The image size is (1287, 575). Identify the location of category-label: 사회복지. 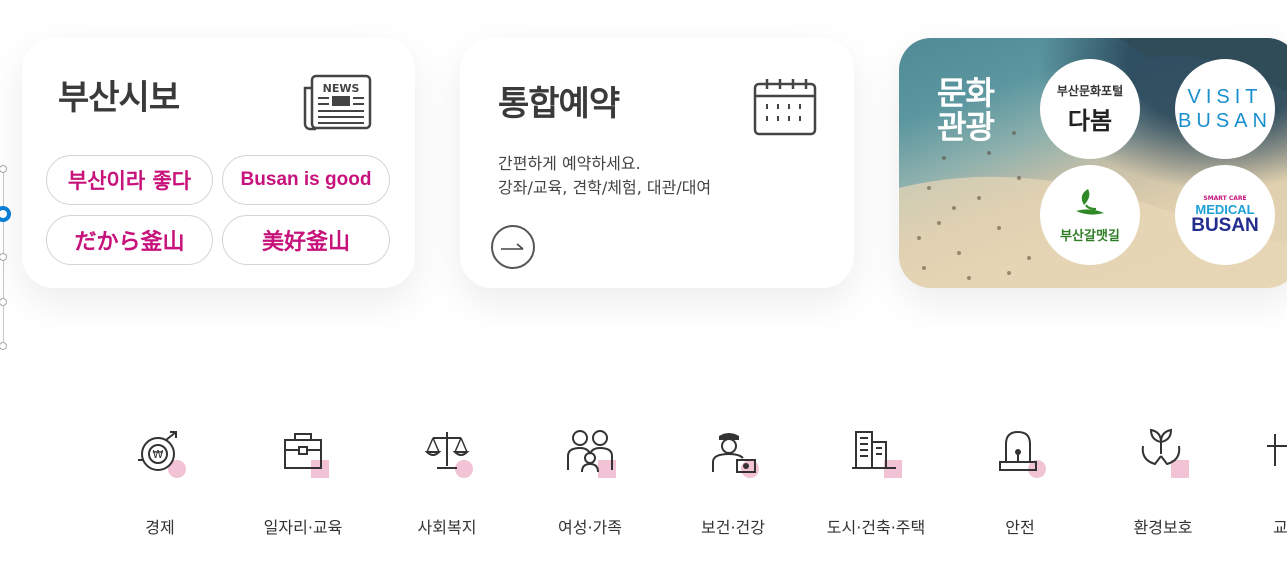
(447, 527).